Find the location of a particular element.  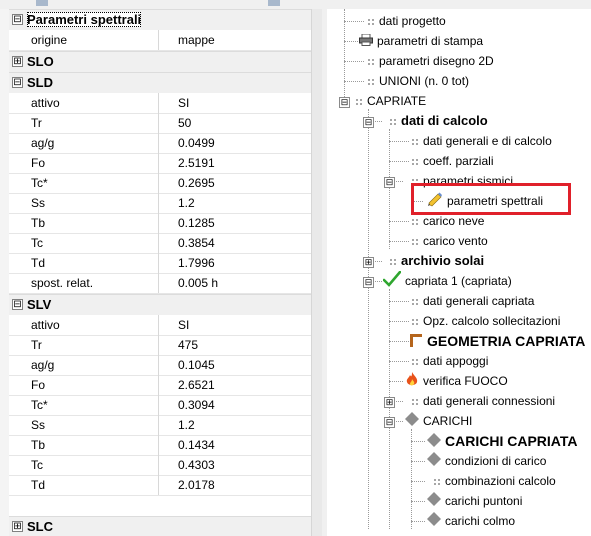

category-slo: ⊞ SLO is located at coordinates (160, 61).